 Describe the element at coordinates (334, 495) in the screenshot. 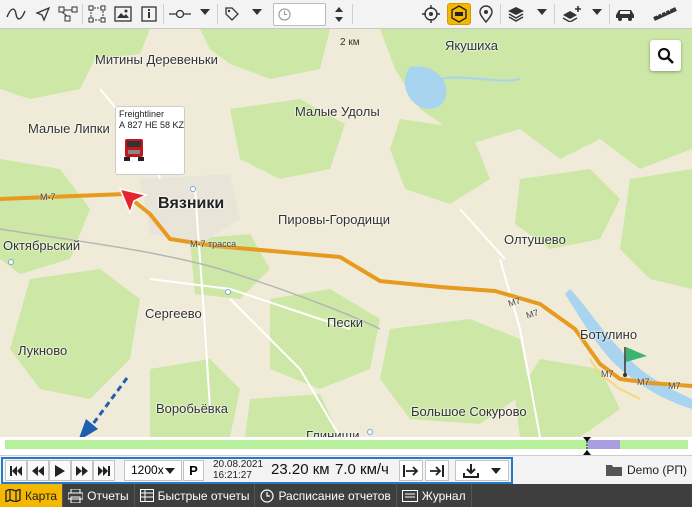

I see `tab-label: Расписание отчетов` at that location.